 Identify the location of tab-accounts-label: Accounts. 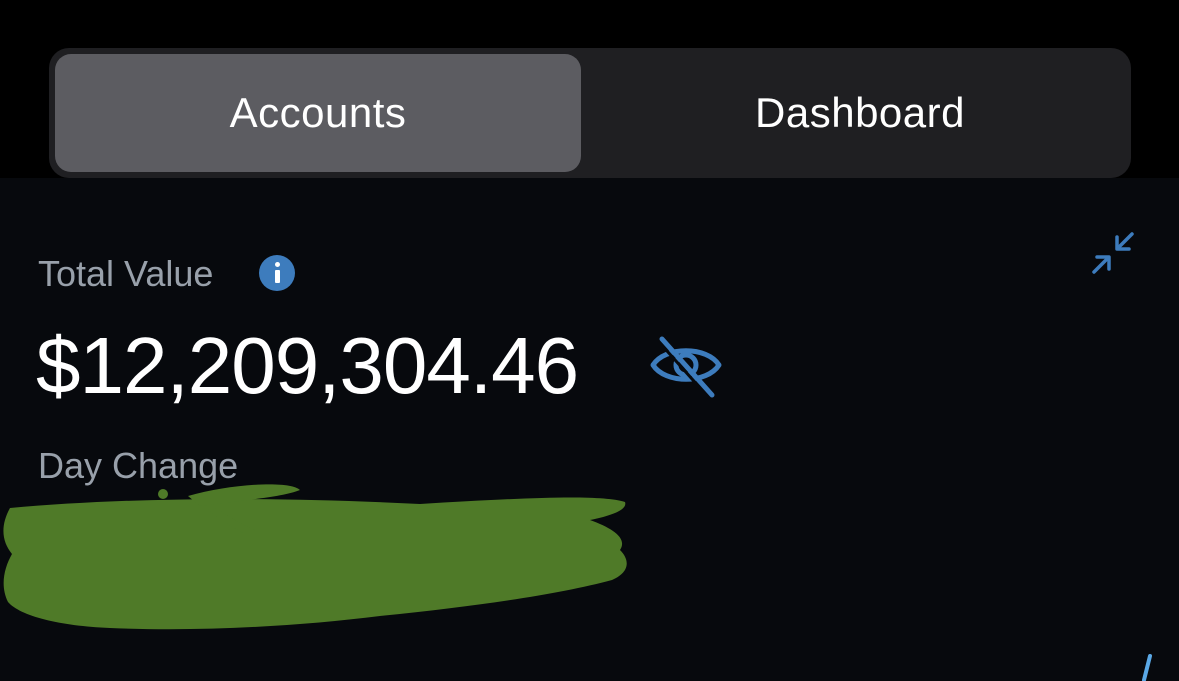
(318, 112).